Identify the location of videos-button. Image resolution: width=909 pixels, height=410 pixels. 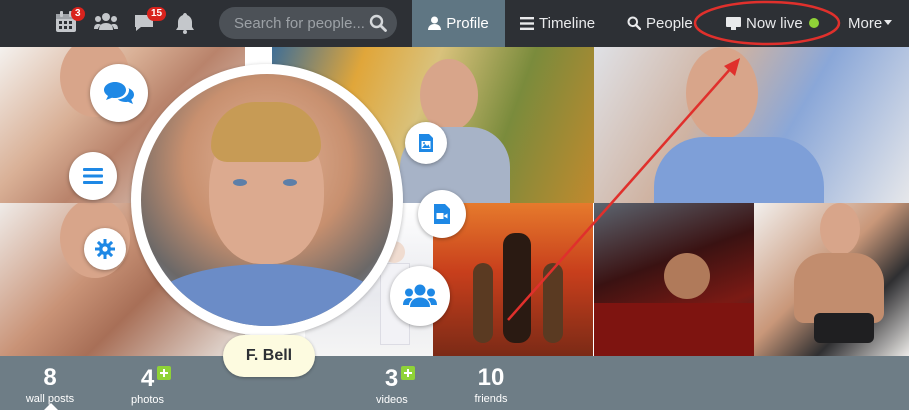
(442, 214).